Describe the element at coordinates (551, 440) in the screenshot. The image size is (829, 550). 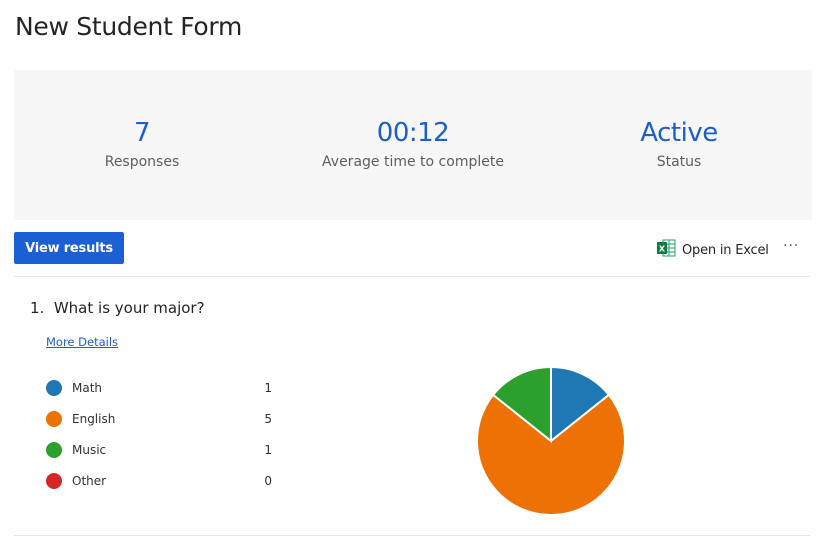
I see `pie-chart` at that location.